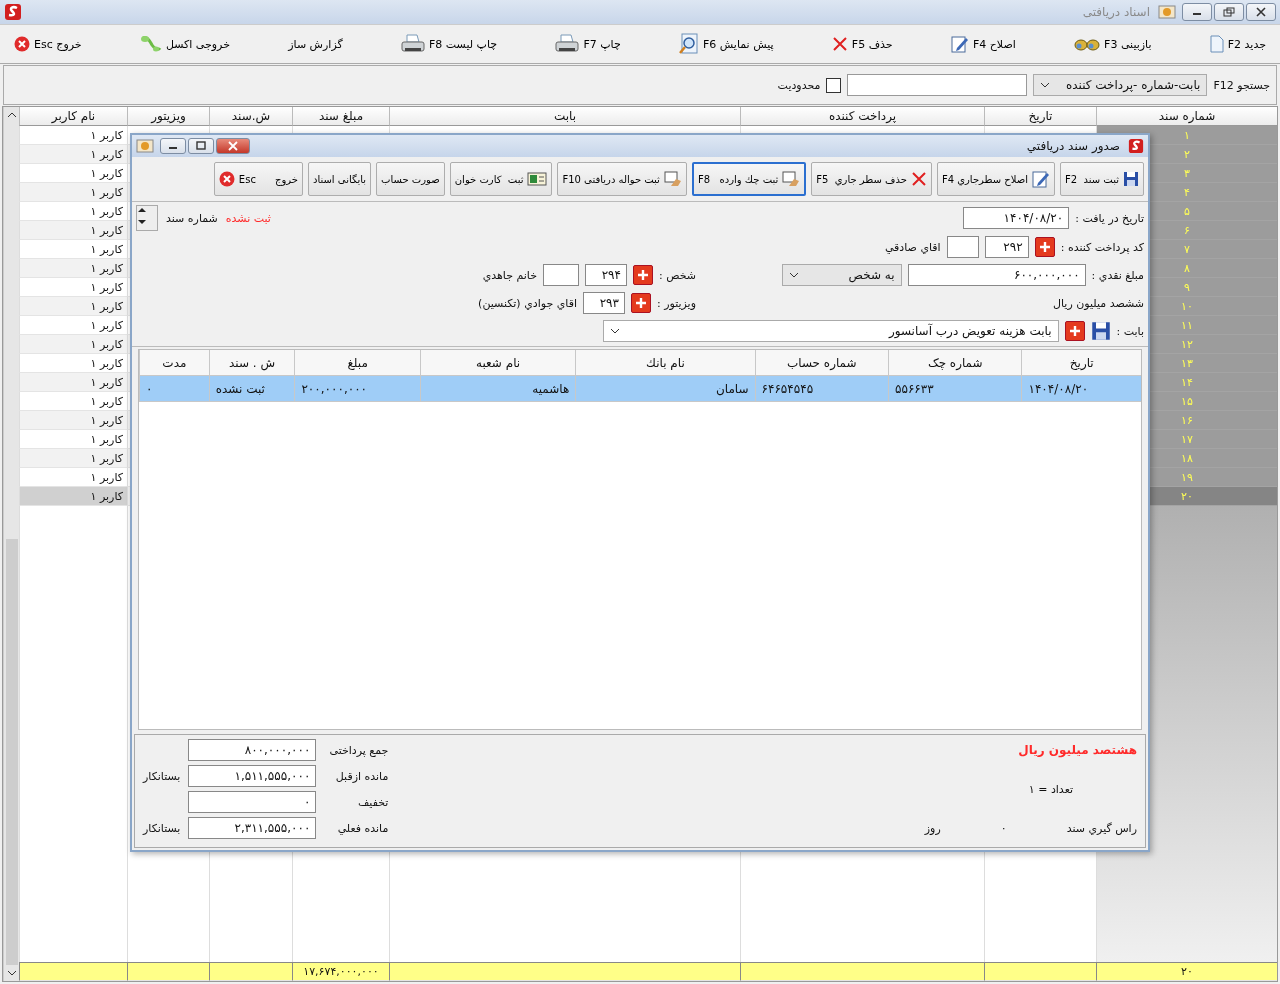  What do you see at coordinates (147, 218) in the screenshot?
I see `spinner-control` at bounding box center [147, 218].